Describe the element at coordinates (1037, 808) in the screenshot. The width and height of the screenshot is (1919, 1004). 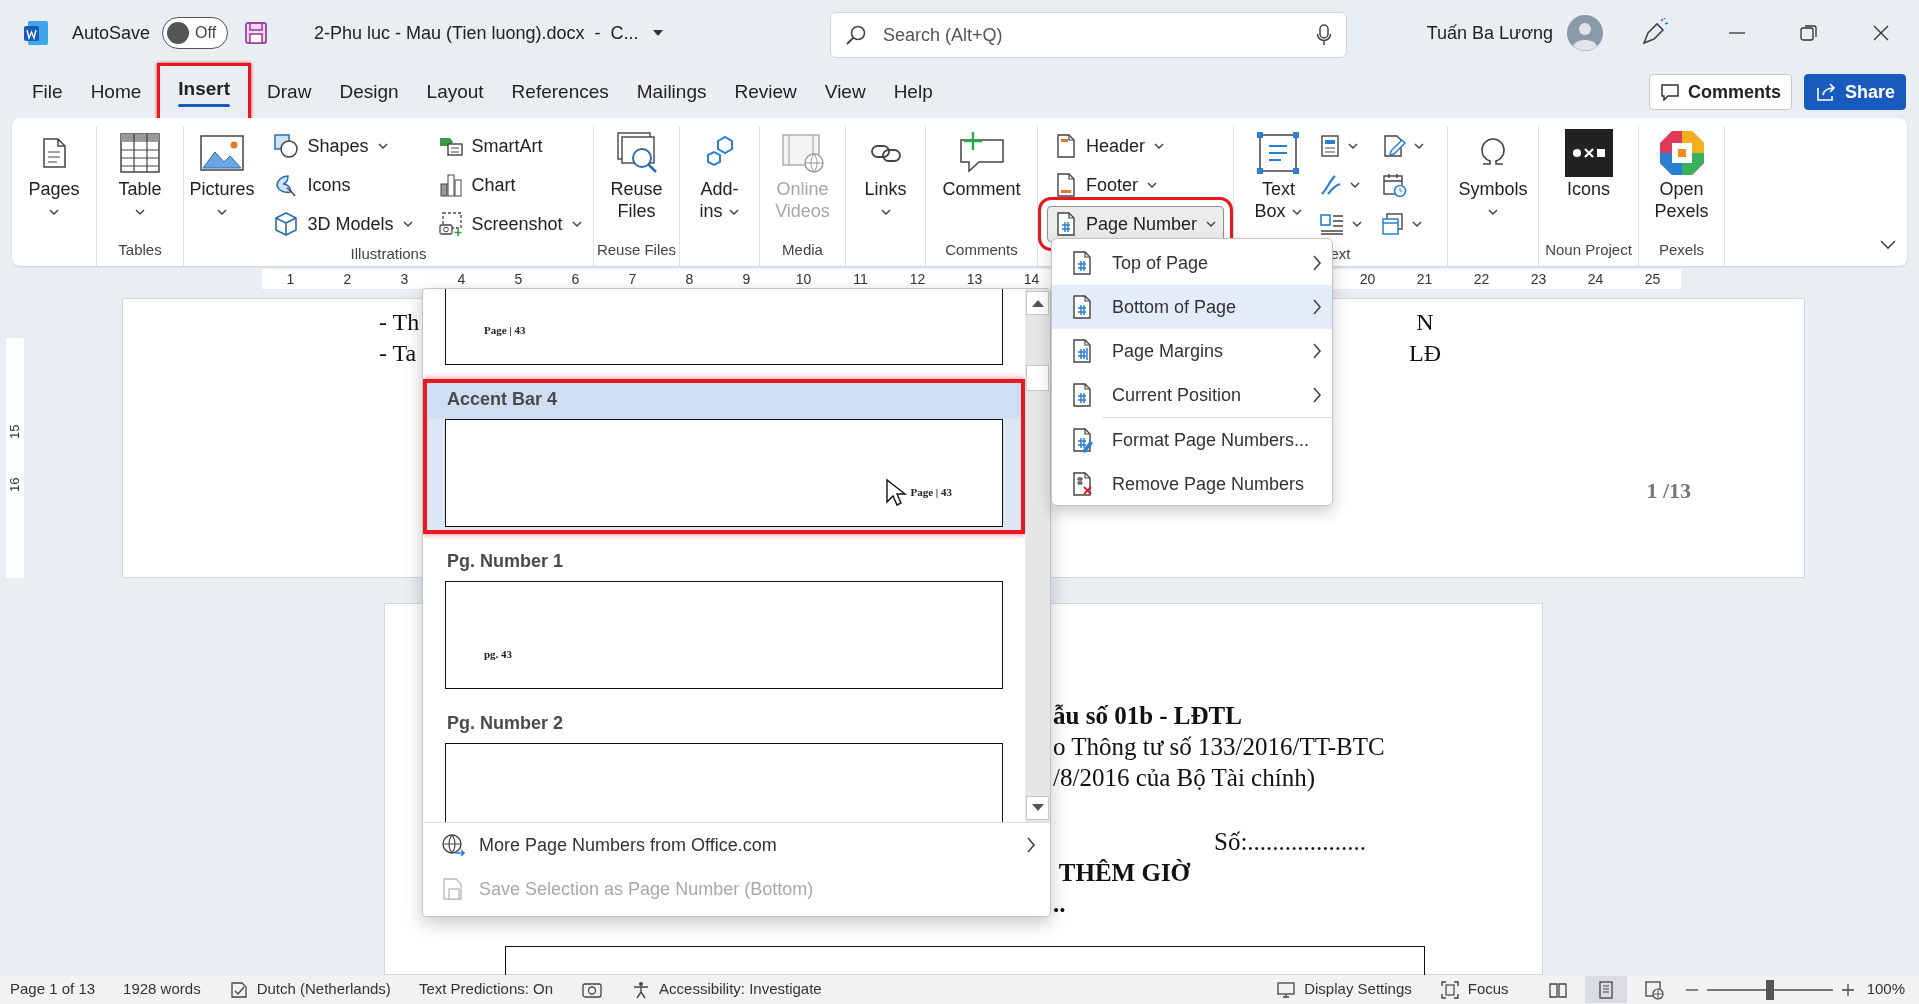
I see `scroll-down-button` at that location.